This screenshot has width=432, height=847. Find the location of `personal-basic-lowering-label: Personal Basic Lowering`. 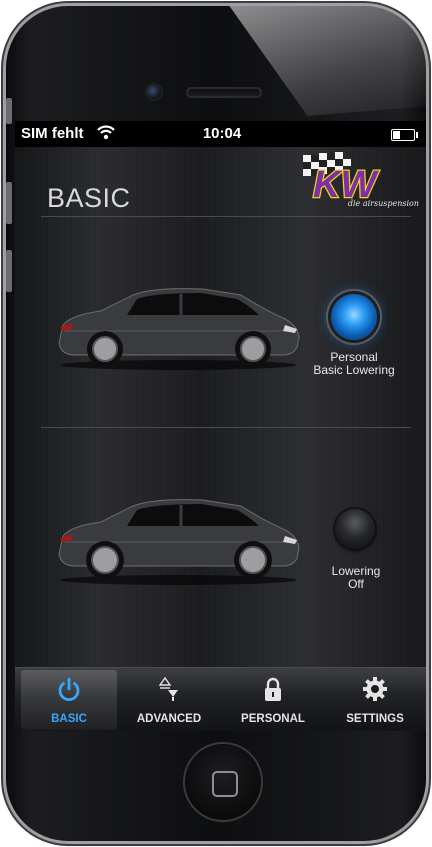

personal-basic-lowering-label: Personal Basic Lowering is located at coordinates (354, 363).